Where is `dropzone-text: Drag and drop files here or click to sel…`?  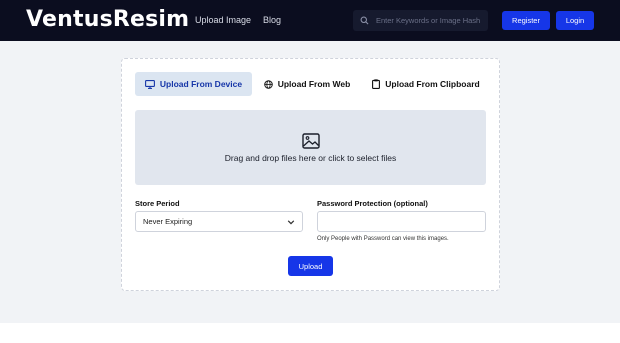
dropzone-text: Drag and drop files here or click to sel… is located at coordinates (310, 157).